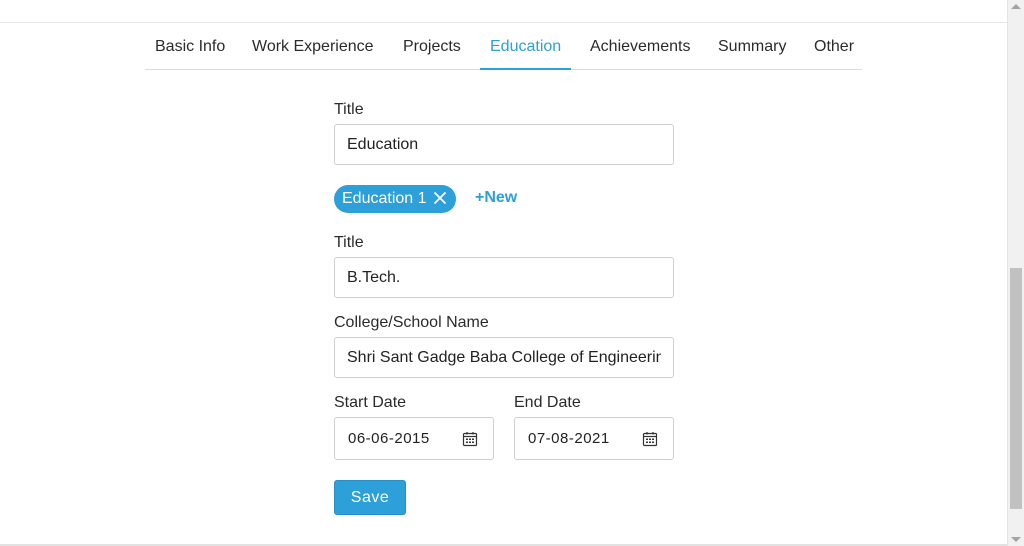 The height and width of the screenshot is (546, 1024). What do you see at coordinates (370, 497) in the screenshot?
I see `save-button: Save` at bounding box center [370, 497].